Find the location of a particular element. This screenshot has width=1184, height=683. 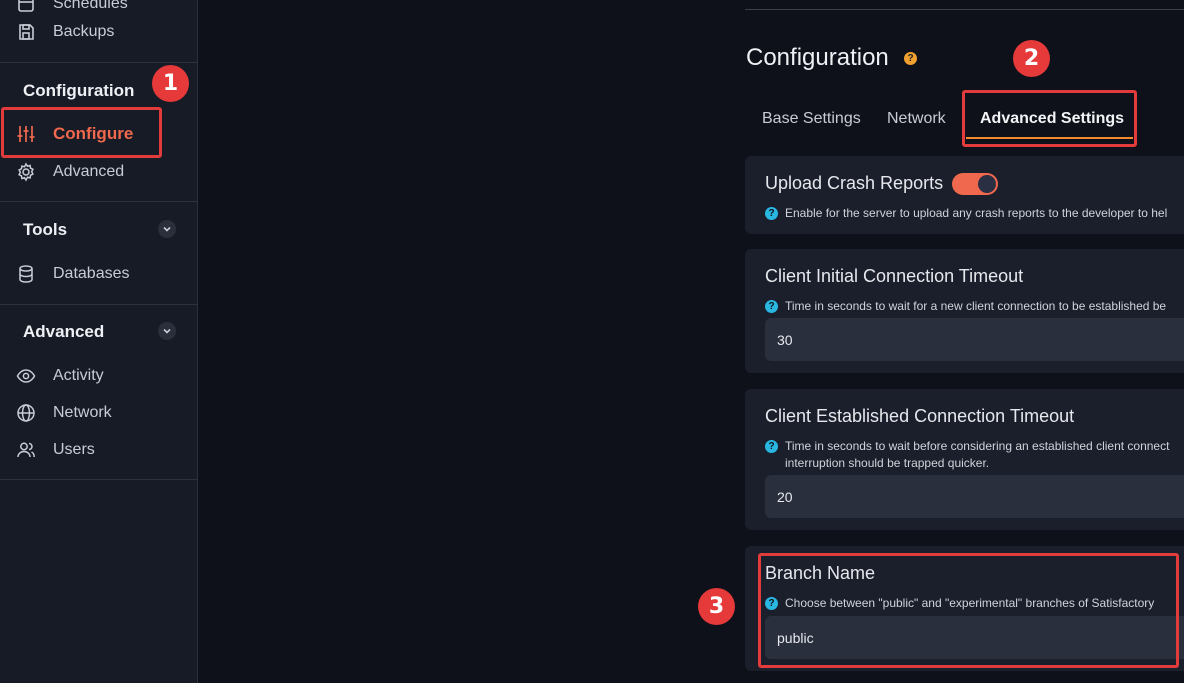

annotation-box-advanced-tab is located at coordinates (1049, 118).